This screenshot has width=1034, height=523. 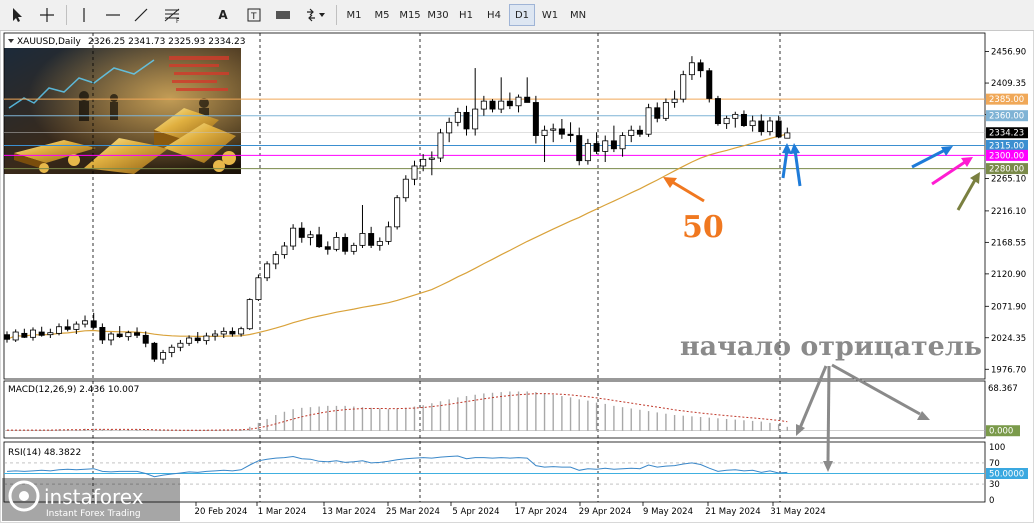 I want to click on blue-arrowhead-right-icon, so click(x=795, y=148).